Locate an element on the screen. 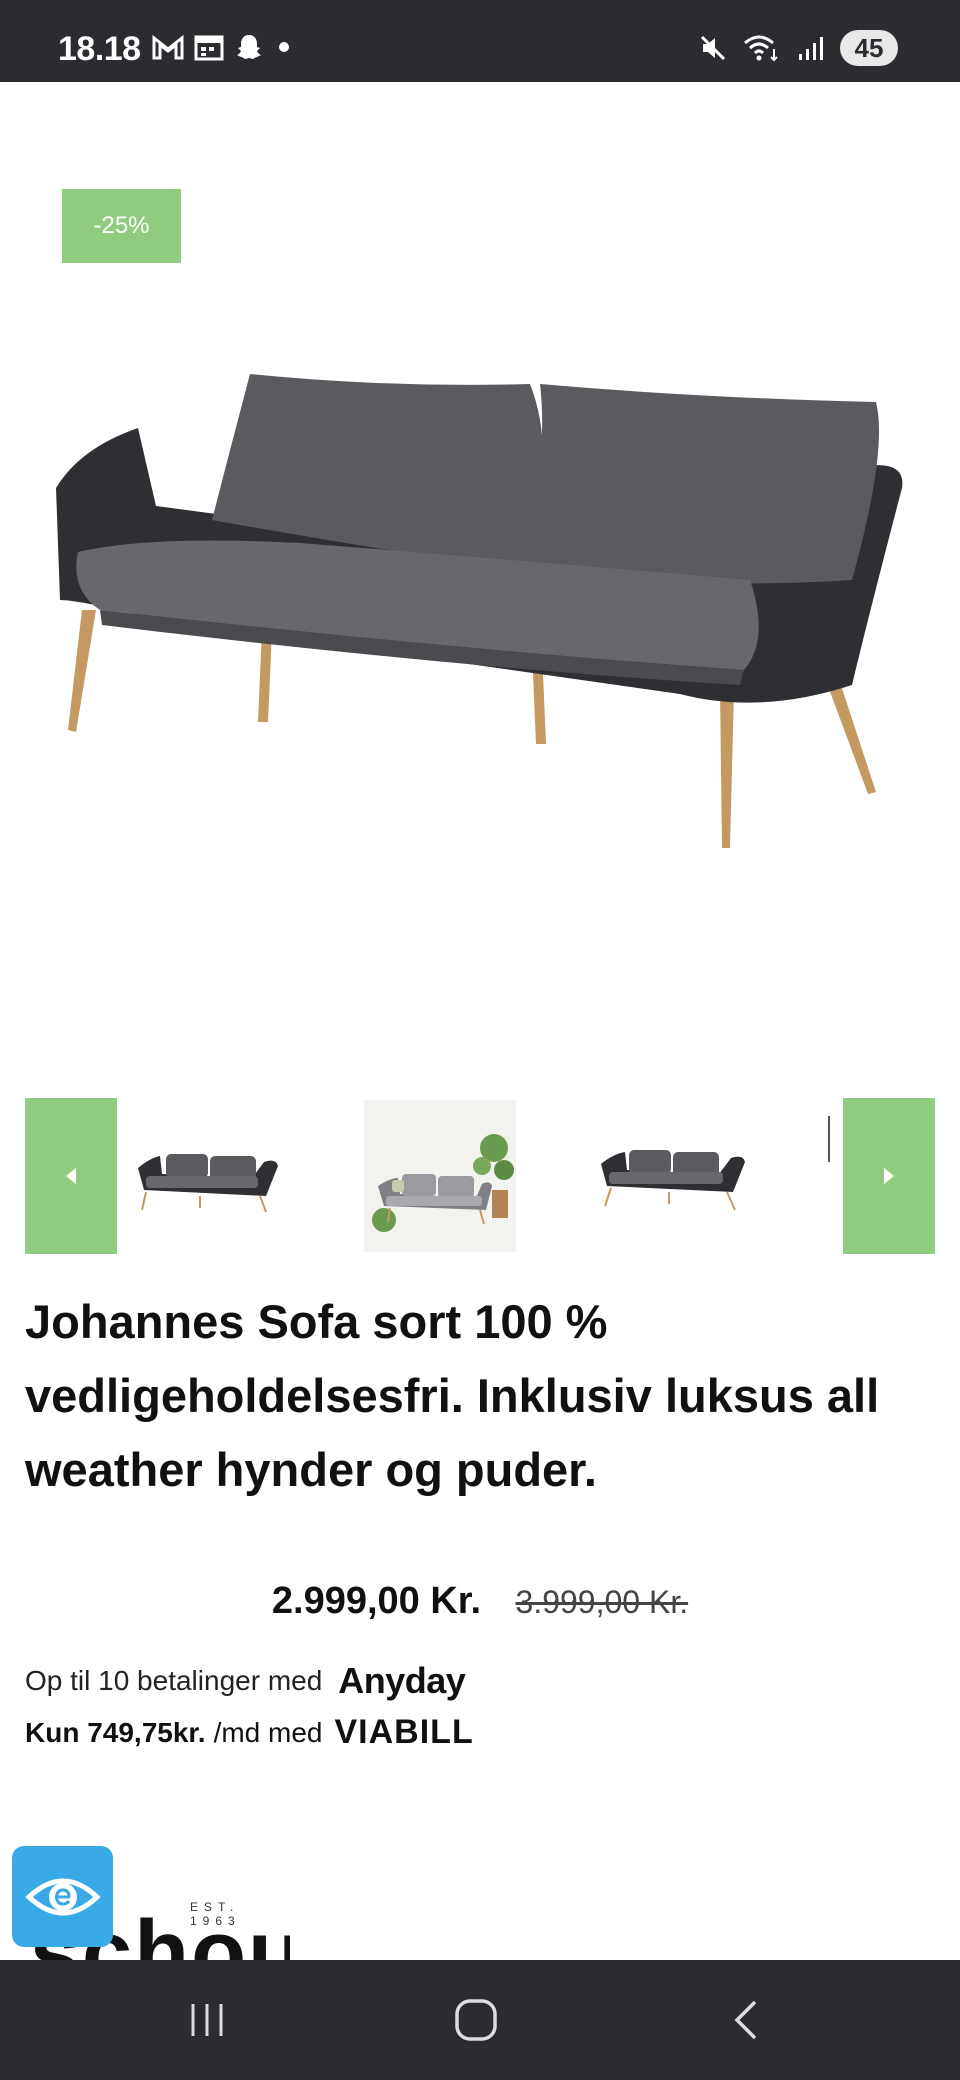 This screenshot has width=960, height=2080. previous-image-button is located at coordinates (71, 1176).